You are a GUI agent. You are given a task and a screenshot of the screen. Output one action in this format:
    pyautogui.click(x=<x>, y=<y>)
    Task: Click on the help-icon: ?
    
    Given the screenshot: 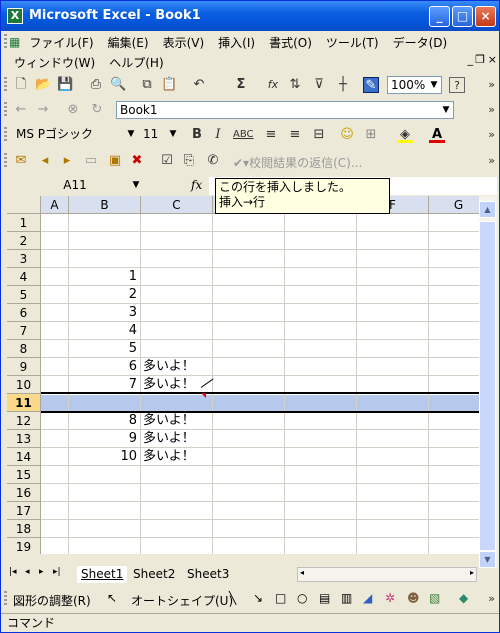 What is the action you would take?
    pyautogui.click(x=457, y=85)
    